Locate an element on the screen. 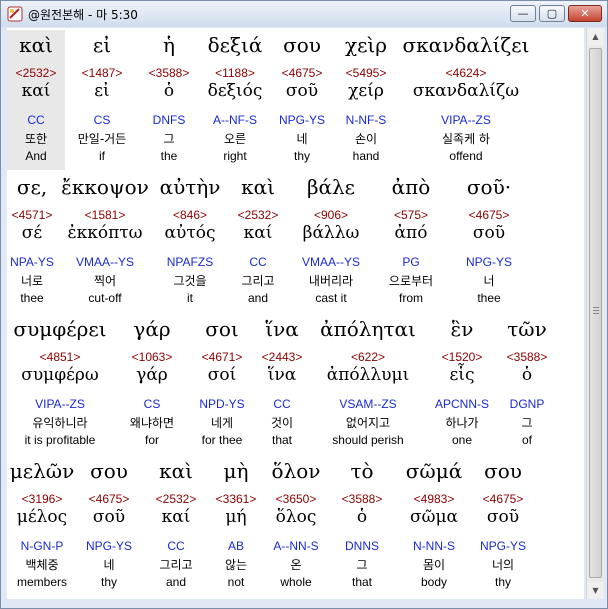 The width and height of the screenshot is (608, 609). minimize-icon: — is located at coordinates (523, 13).